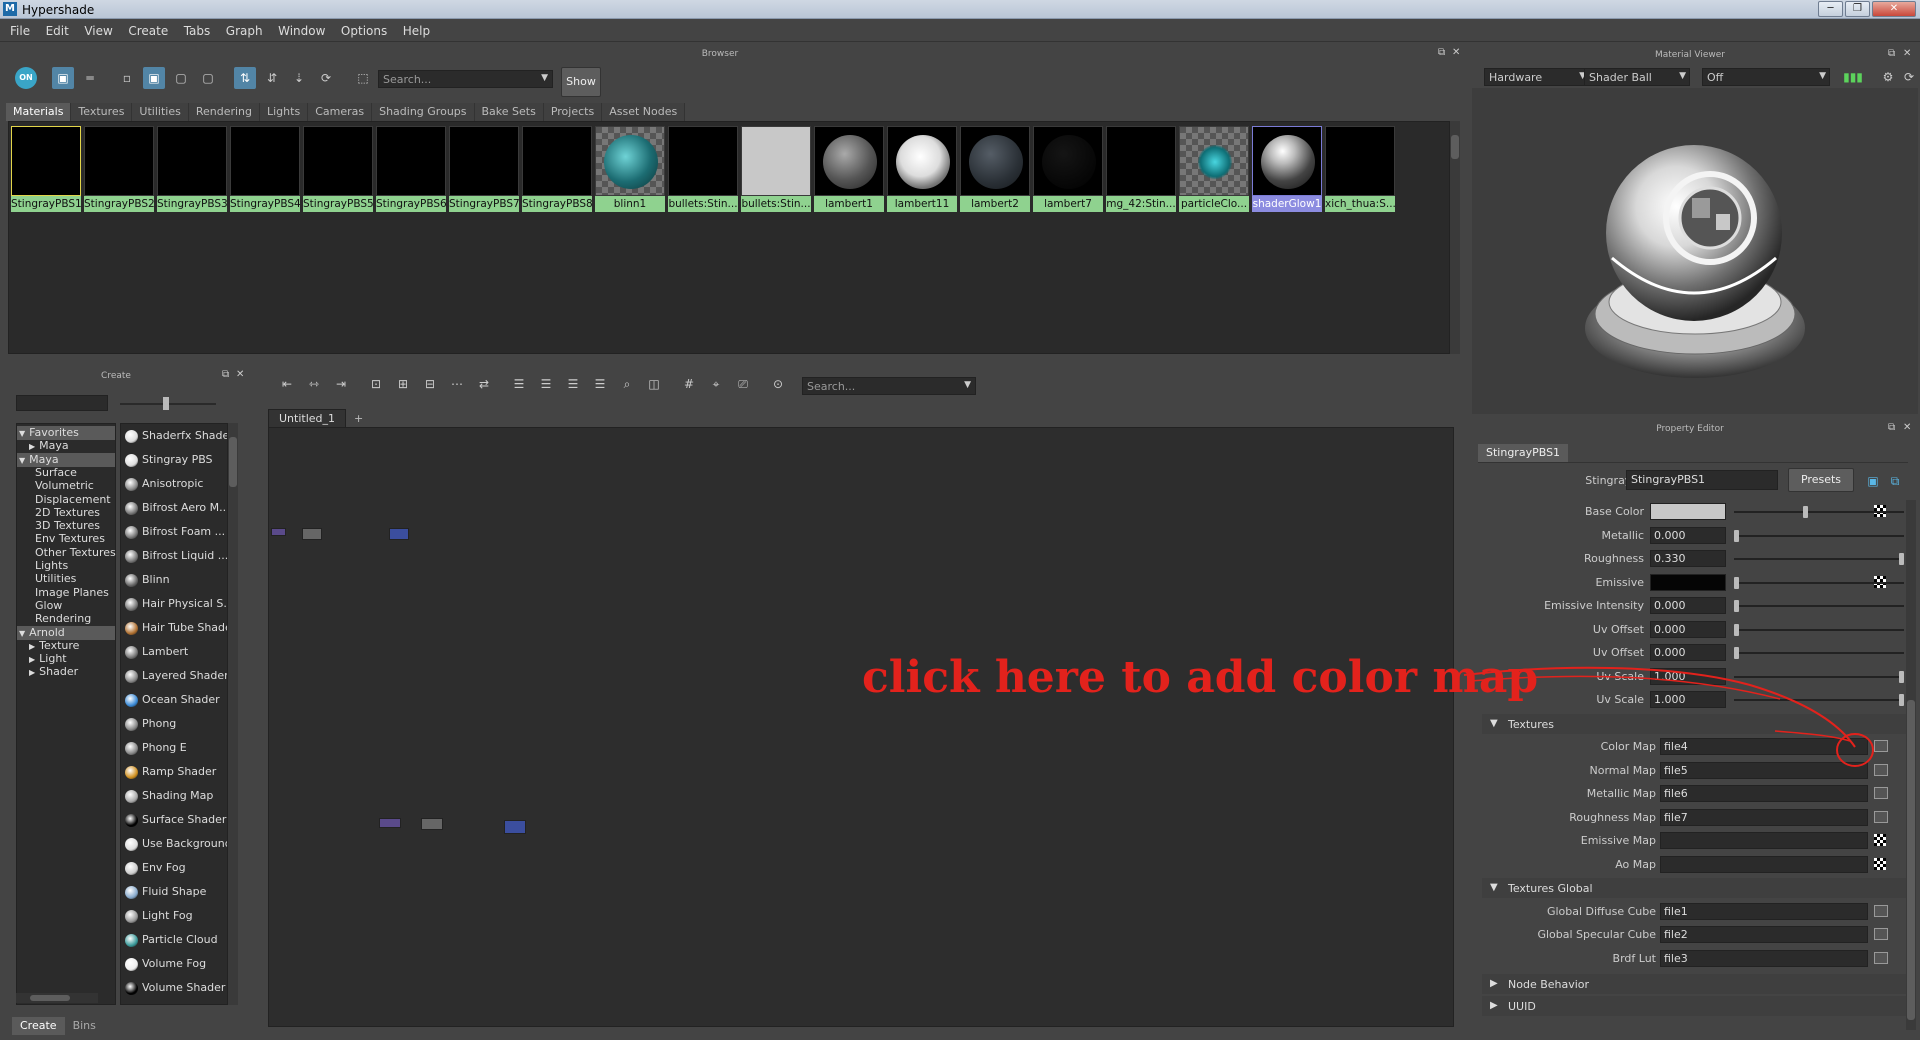  I want to click on category-item: Other Textures, so click(66, 552).